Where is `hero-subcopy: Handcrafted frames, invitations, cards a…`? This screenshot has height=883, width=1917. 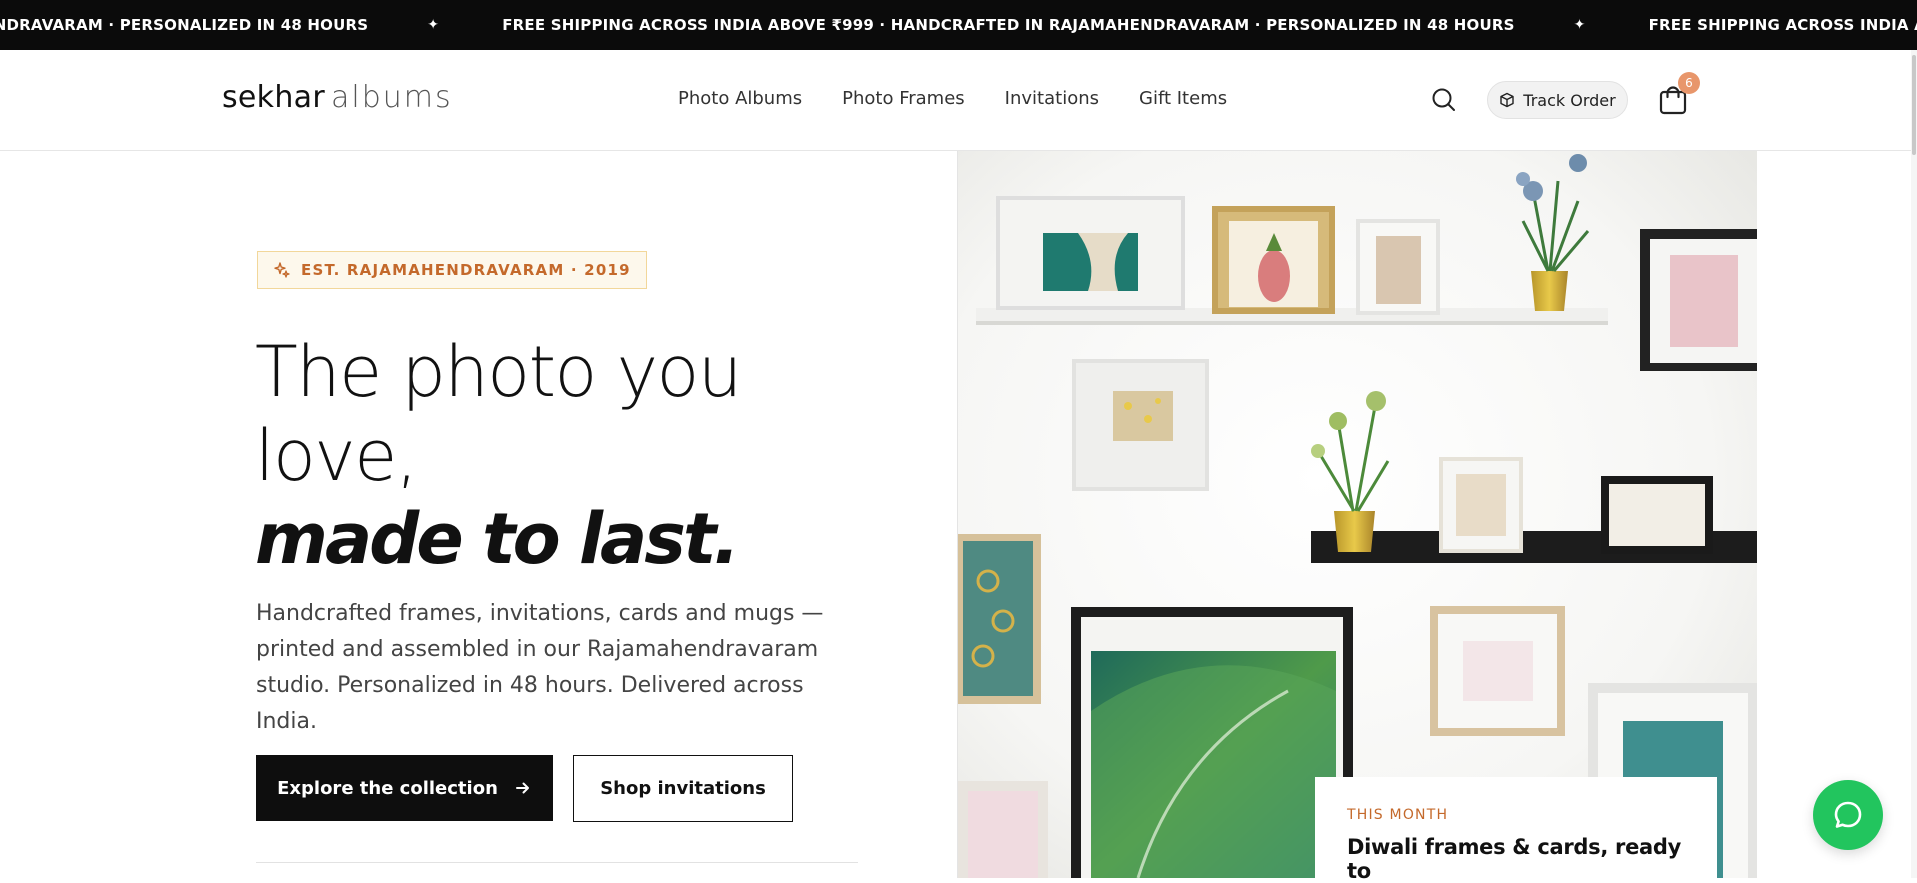 hero-subcopy: Handcrafted frames, invitations, cards a… is located at coordinates (540, 667).